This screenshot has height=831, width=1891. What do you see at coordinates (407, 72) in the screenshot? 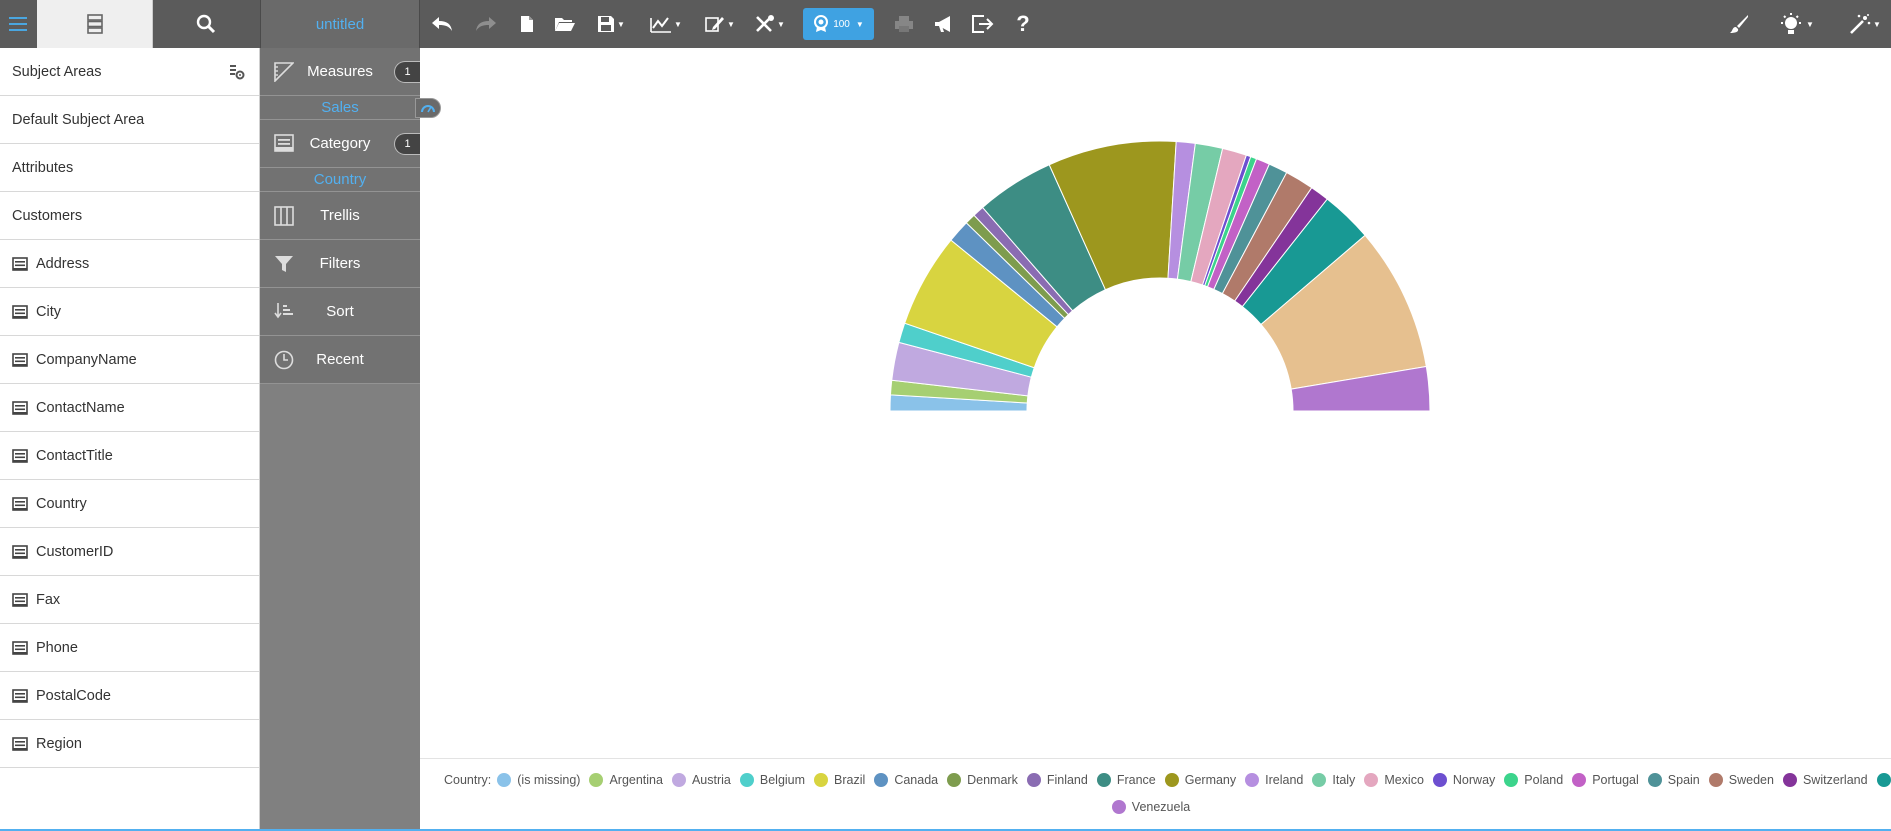
I see `measures-count-badge: 1` at bounding box center [407, 72].